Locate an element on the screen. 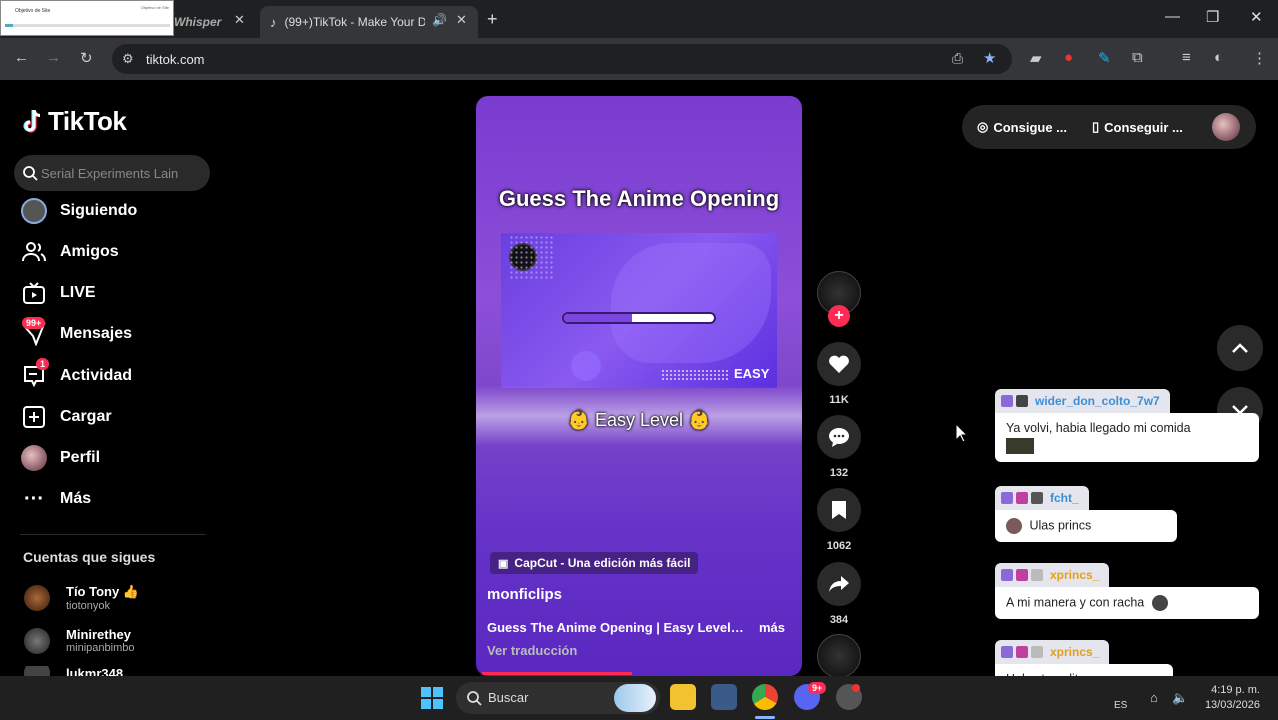 The height and width of the screenshot is (720, 1278). address-bar: ⚙ tiktok.com ⎙ ★ is located at coordinates (562, 59).